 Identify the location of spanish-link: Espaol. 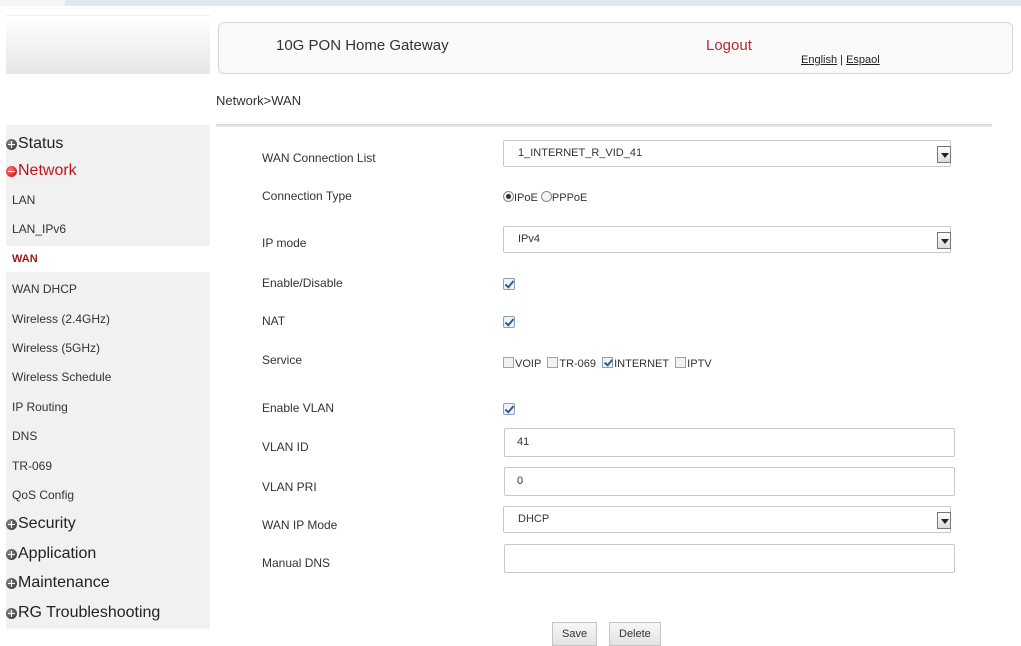
(863, 60).